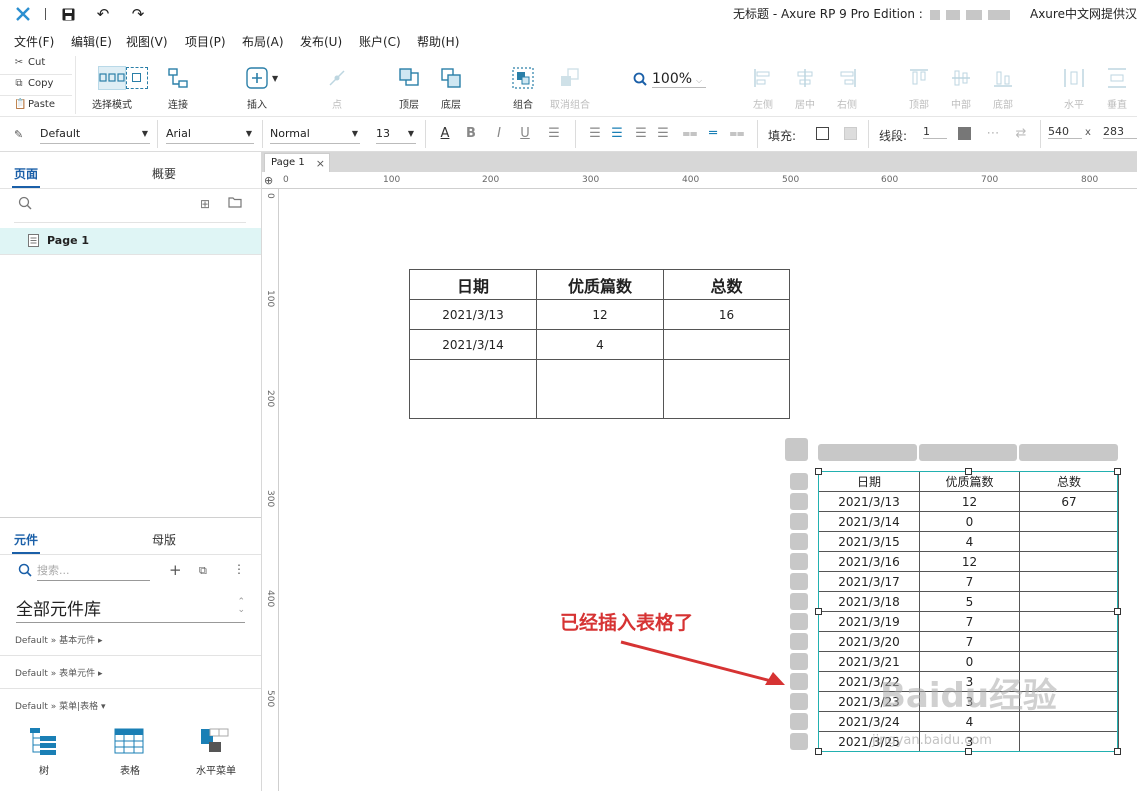 Image resolution: width=1137 pixels, height=791 pixels. Describe the element at coordinates (993, 133) in the screenshot. I see `line-pattern-icon: ⋯` at that location.